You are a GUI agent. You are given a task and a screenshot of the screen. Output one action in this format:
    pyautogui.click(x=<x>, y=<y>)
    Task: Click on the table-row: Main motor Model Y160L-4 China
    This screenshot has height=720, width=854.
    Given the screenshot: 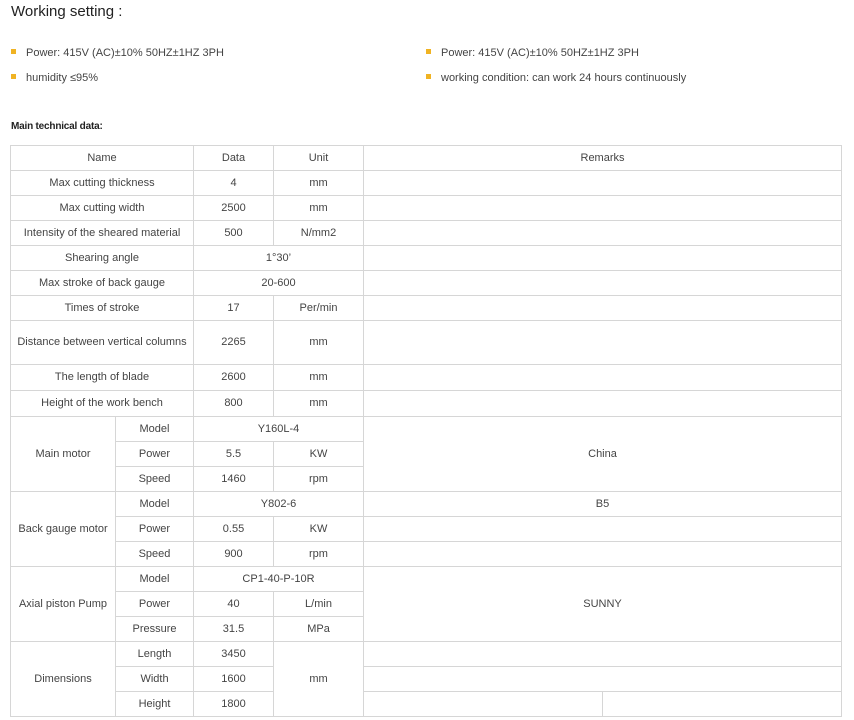 What is the action you would take?
    pyautogui.click(x=426, y=454)
    